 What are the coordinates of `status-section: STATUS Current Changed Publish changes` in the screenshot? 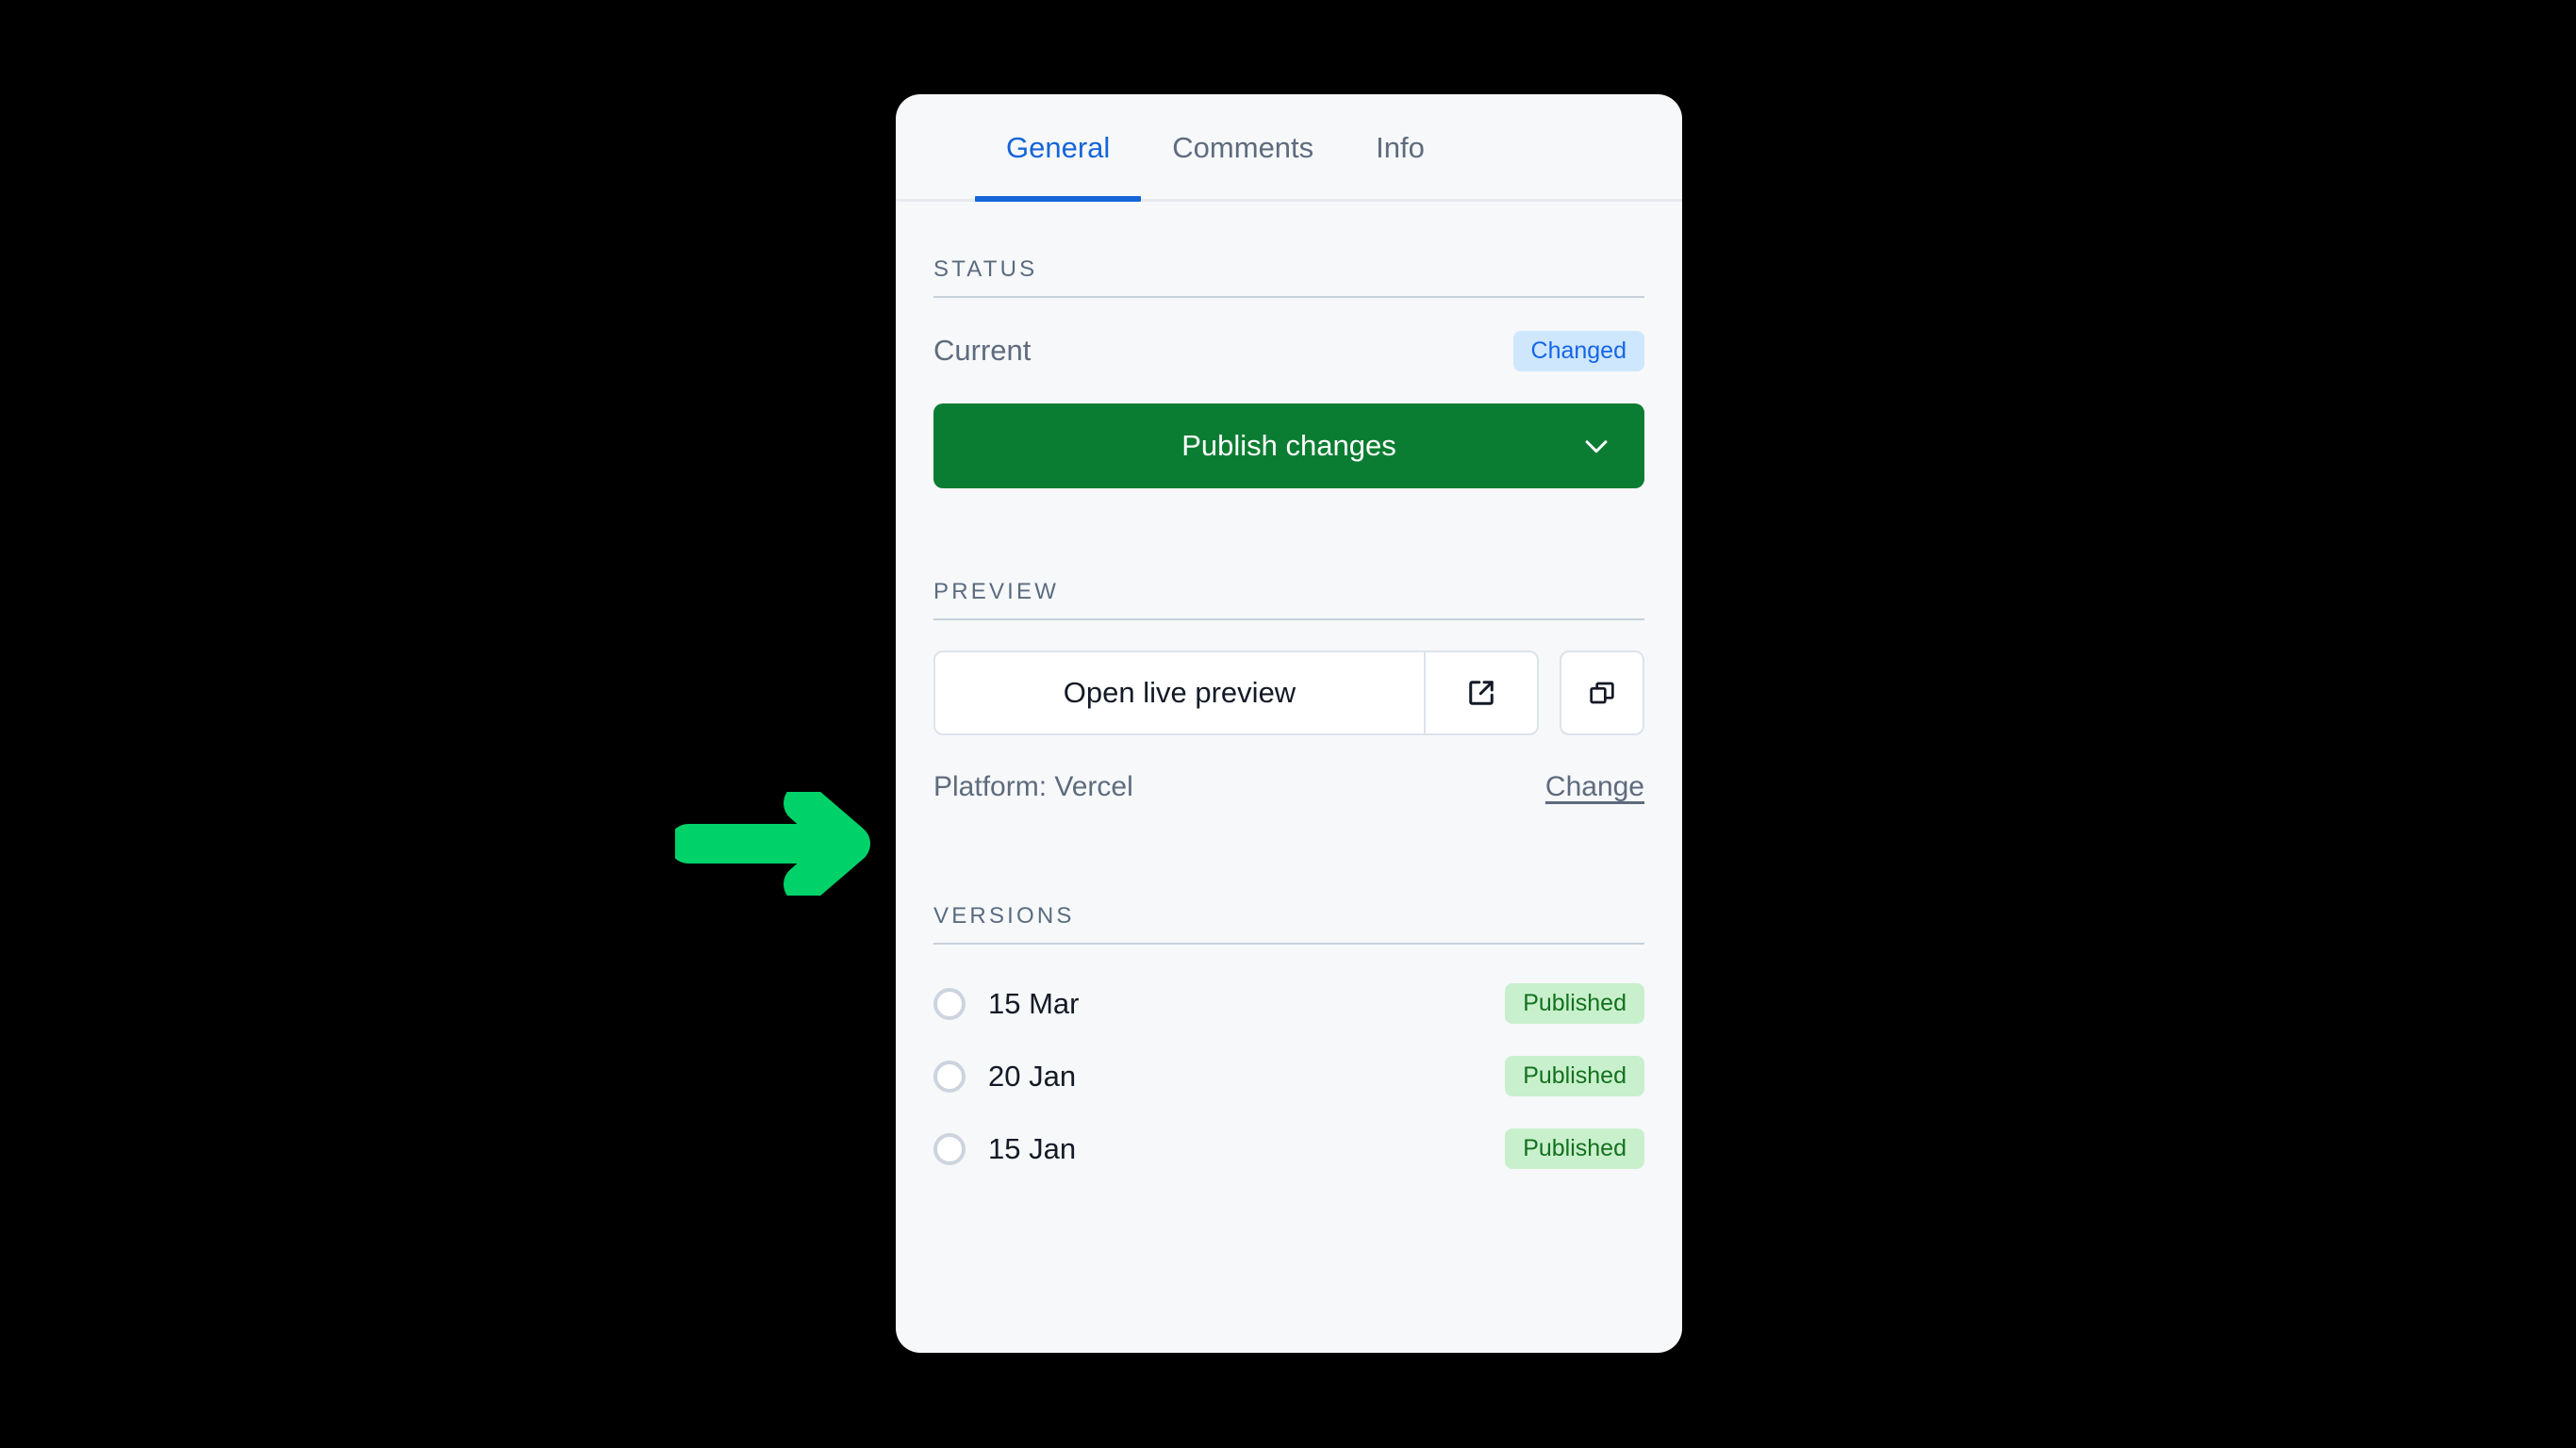 It's located at (1288, 372).